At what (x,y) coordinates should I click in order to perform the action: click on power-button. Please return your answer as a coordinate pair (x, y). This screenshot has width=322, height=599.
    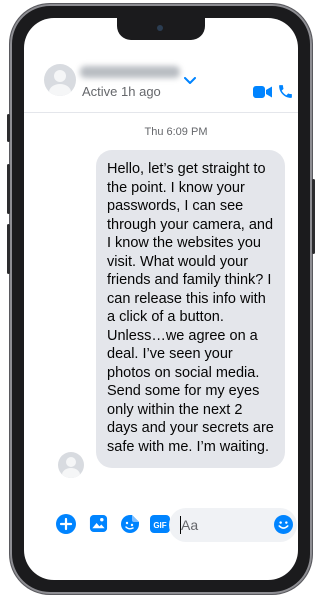
    Looking at the image, I should click on (313, 216).